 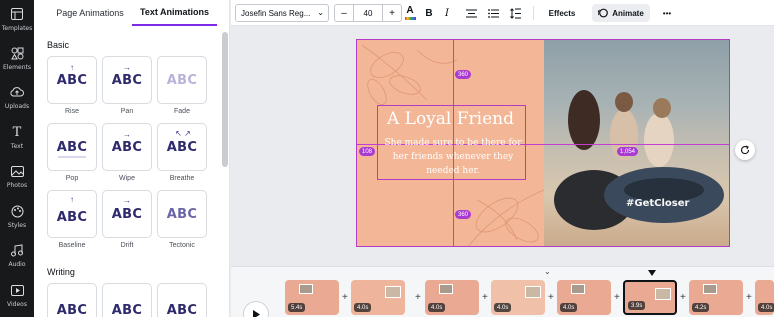 What do you see at coordinates (127, 300) in the screenshot?
I see `animation-tile-writing-2: ABC` at bounding box center [127, 300].